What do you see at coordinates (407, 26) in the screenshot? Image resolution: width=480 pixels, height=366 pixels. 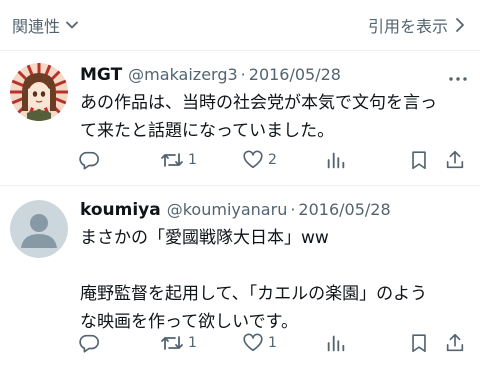 I see `quote-label: 引用を表示` at bounding box center [407, 26].